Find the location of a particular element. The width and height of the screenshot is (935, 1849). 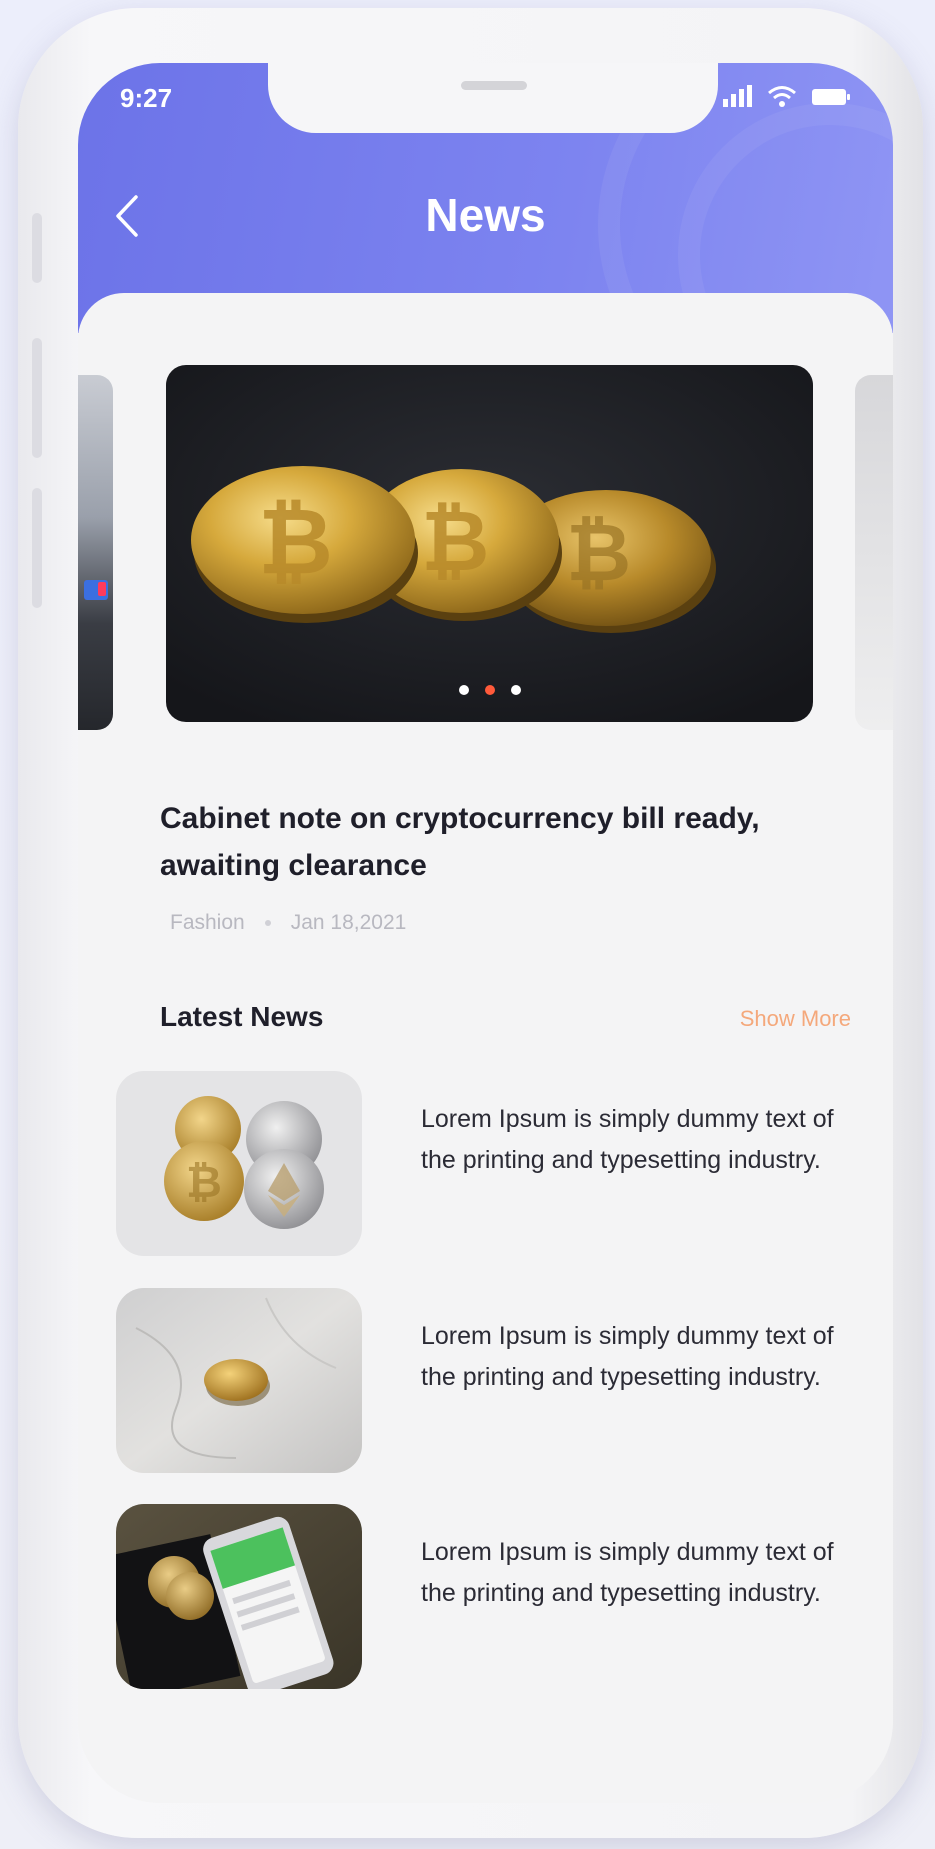

phone-notch is located at coordinates (493, 98).